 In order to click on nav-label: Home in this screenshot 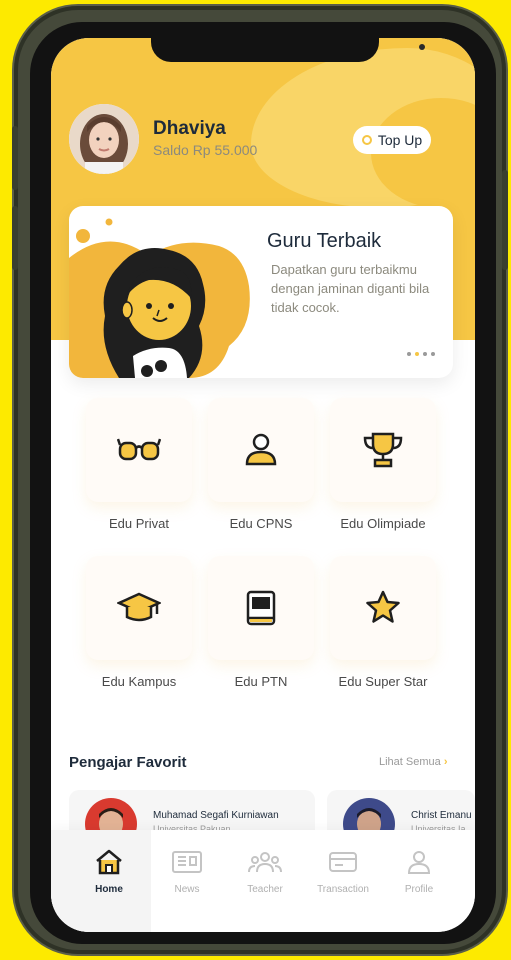, I will do `click(109, 889)`.